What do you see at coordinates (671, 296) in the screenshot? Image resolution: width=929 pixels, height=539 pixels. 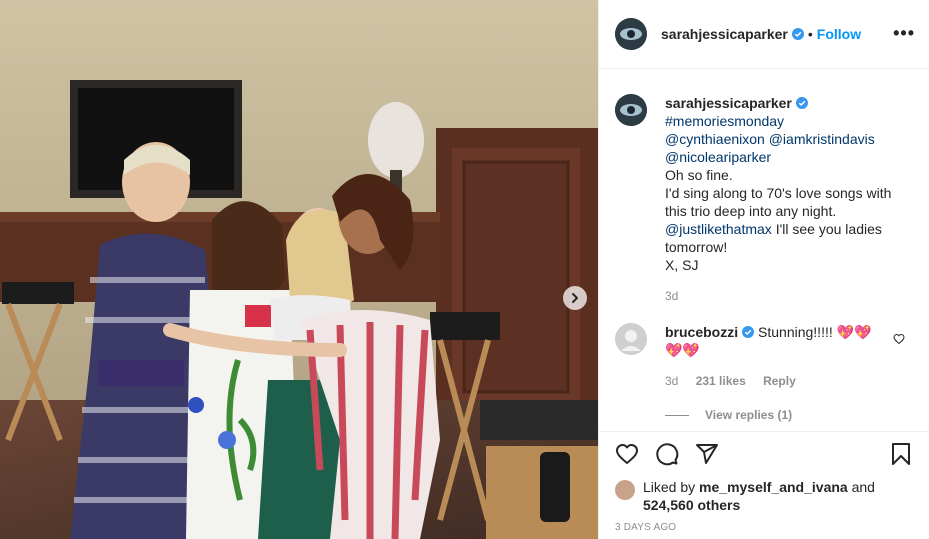 I see `caption-time: 3d` at bounding box center [671, 296].